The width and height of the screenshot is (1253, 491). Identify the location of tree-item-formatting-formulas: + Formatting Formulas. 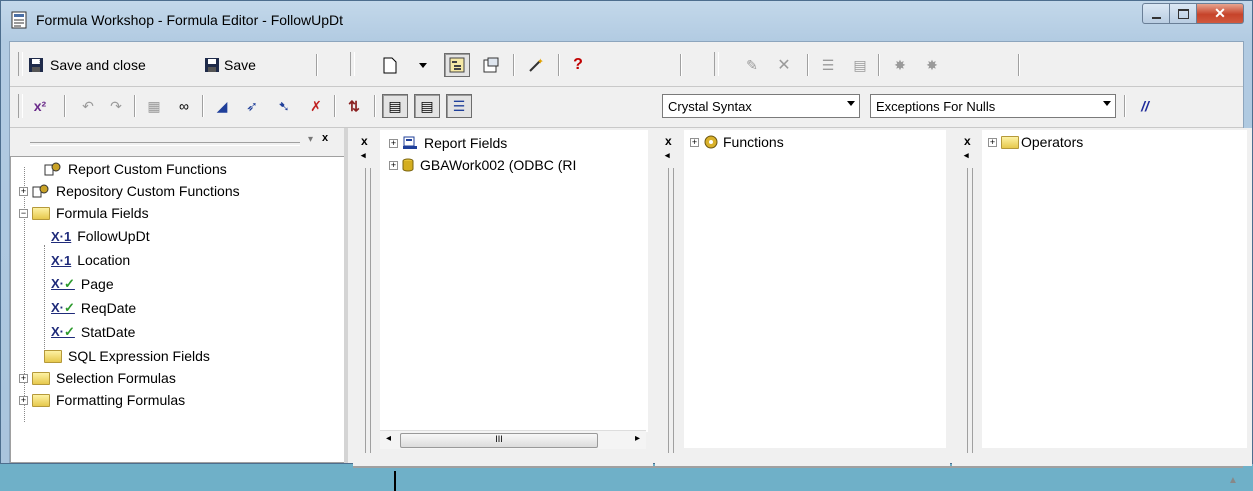
(102, 400).